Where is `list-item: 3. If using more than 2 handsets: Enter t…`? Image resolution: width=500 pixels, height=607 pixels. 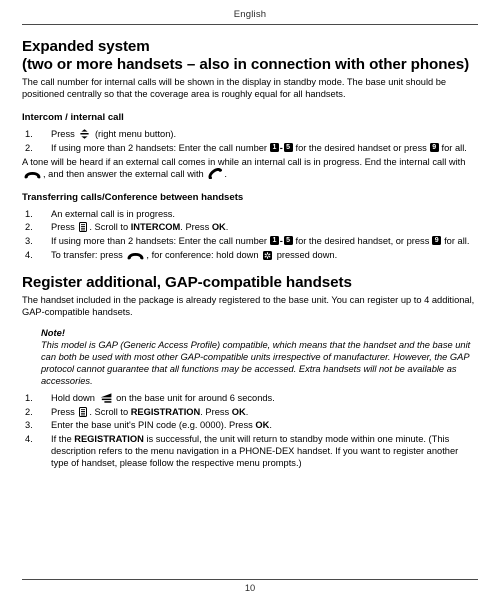
list-item: 3. If using more than 2 handsets: Enter t… is located at coordinates (250, 241).